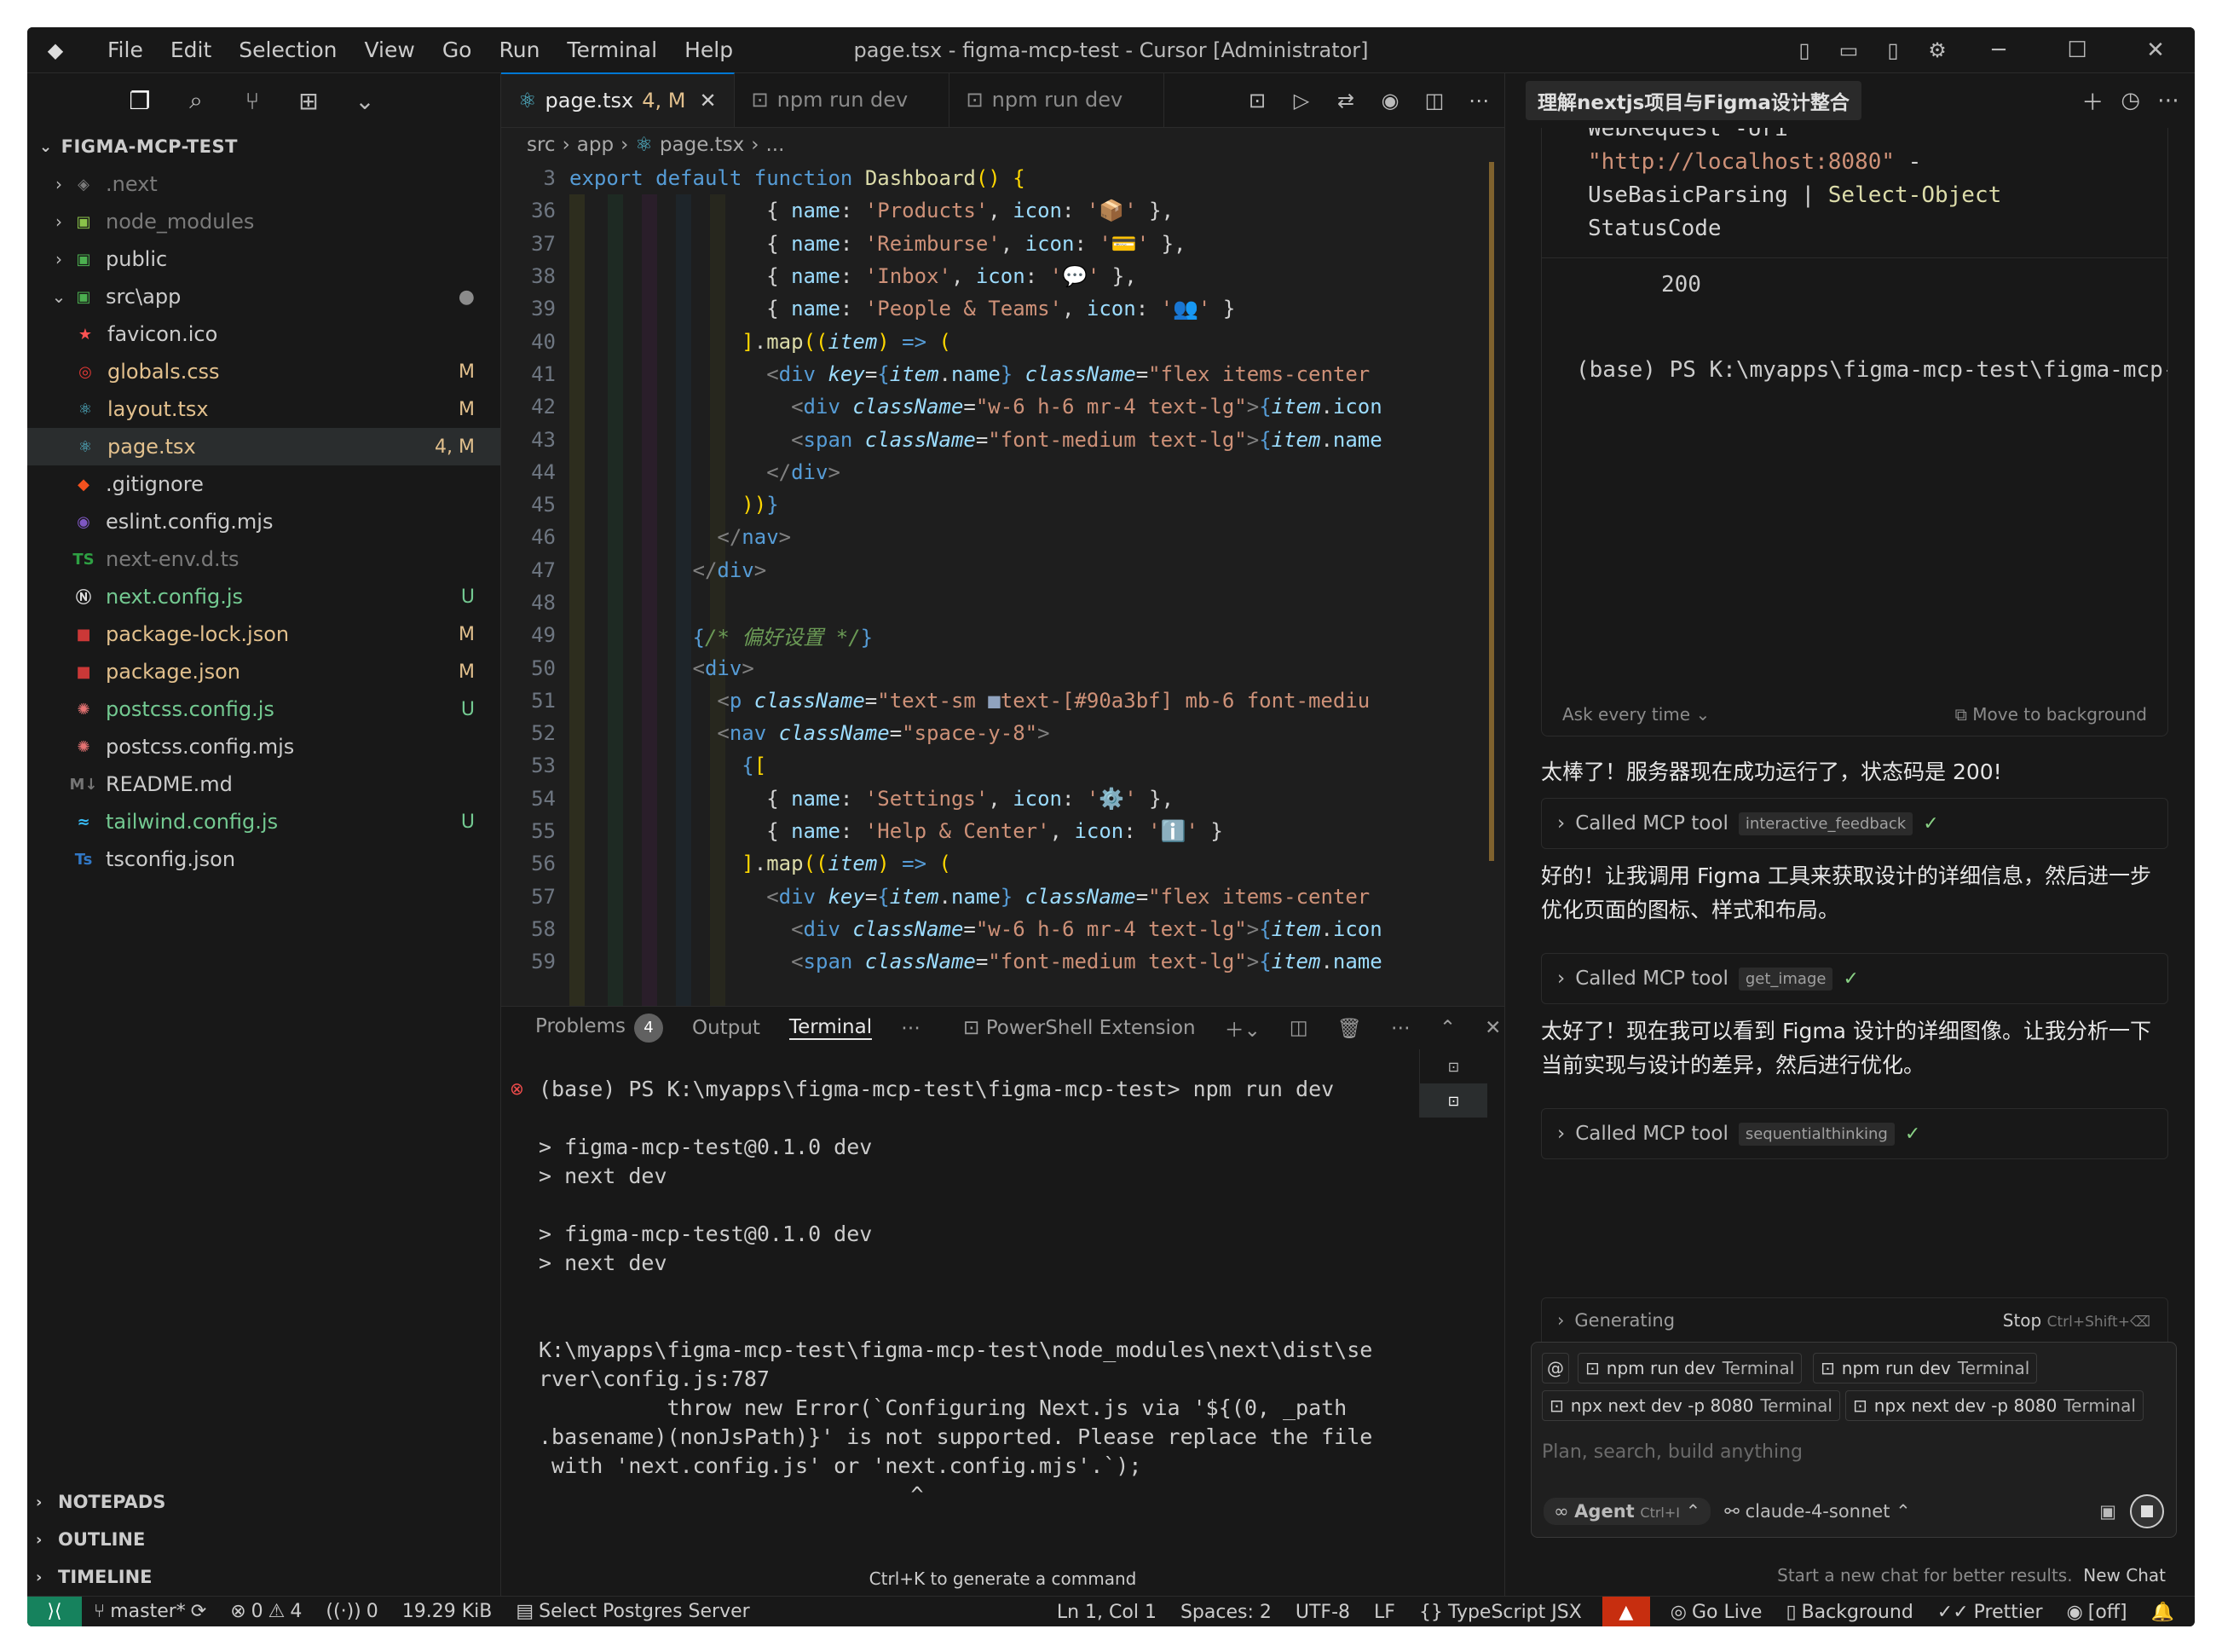 The image size is (2222, 1652). What do you see at coordinates (1937, 50) in the screenshot?
I see `settings-gear-icon: ⚙` at bounding box center [1937, 50].